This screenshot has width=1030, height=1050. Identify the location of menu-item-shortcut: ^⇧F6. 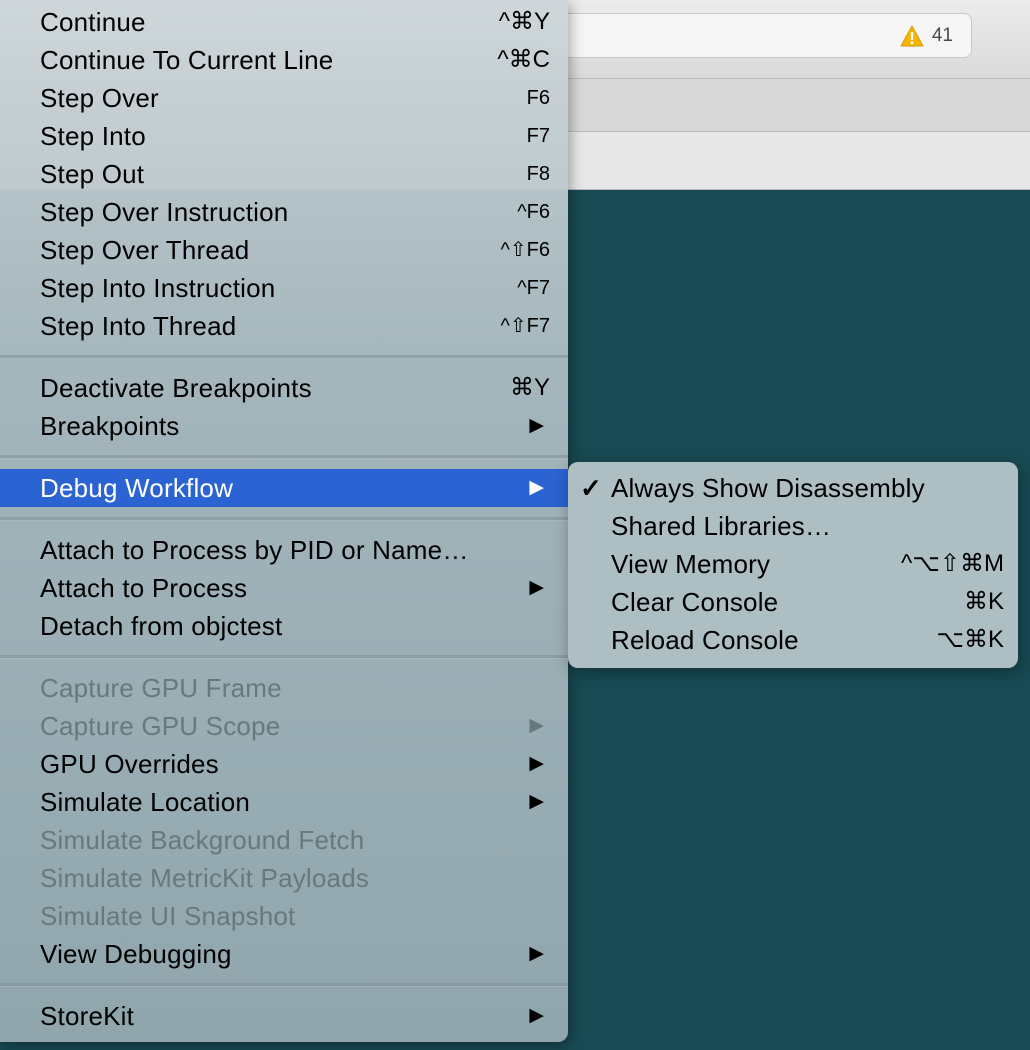
(525, 250).